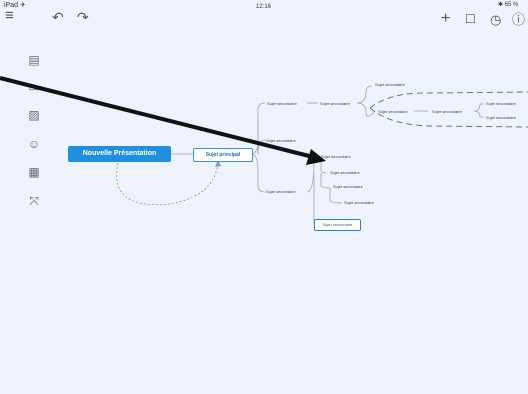  What do you see at coordinates (337, 225) in the screenshot?
I see `selected-topic: Sujet secondaire` at bounding box center [337, 225].